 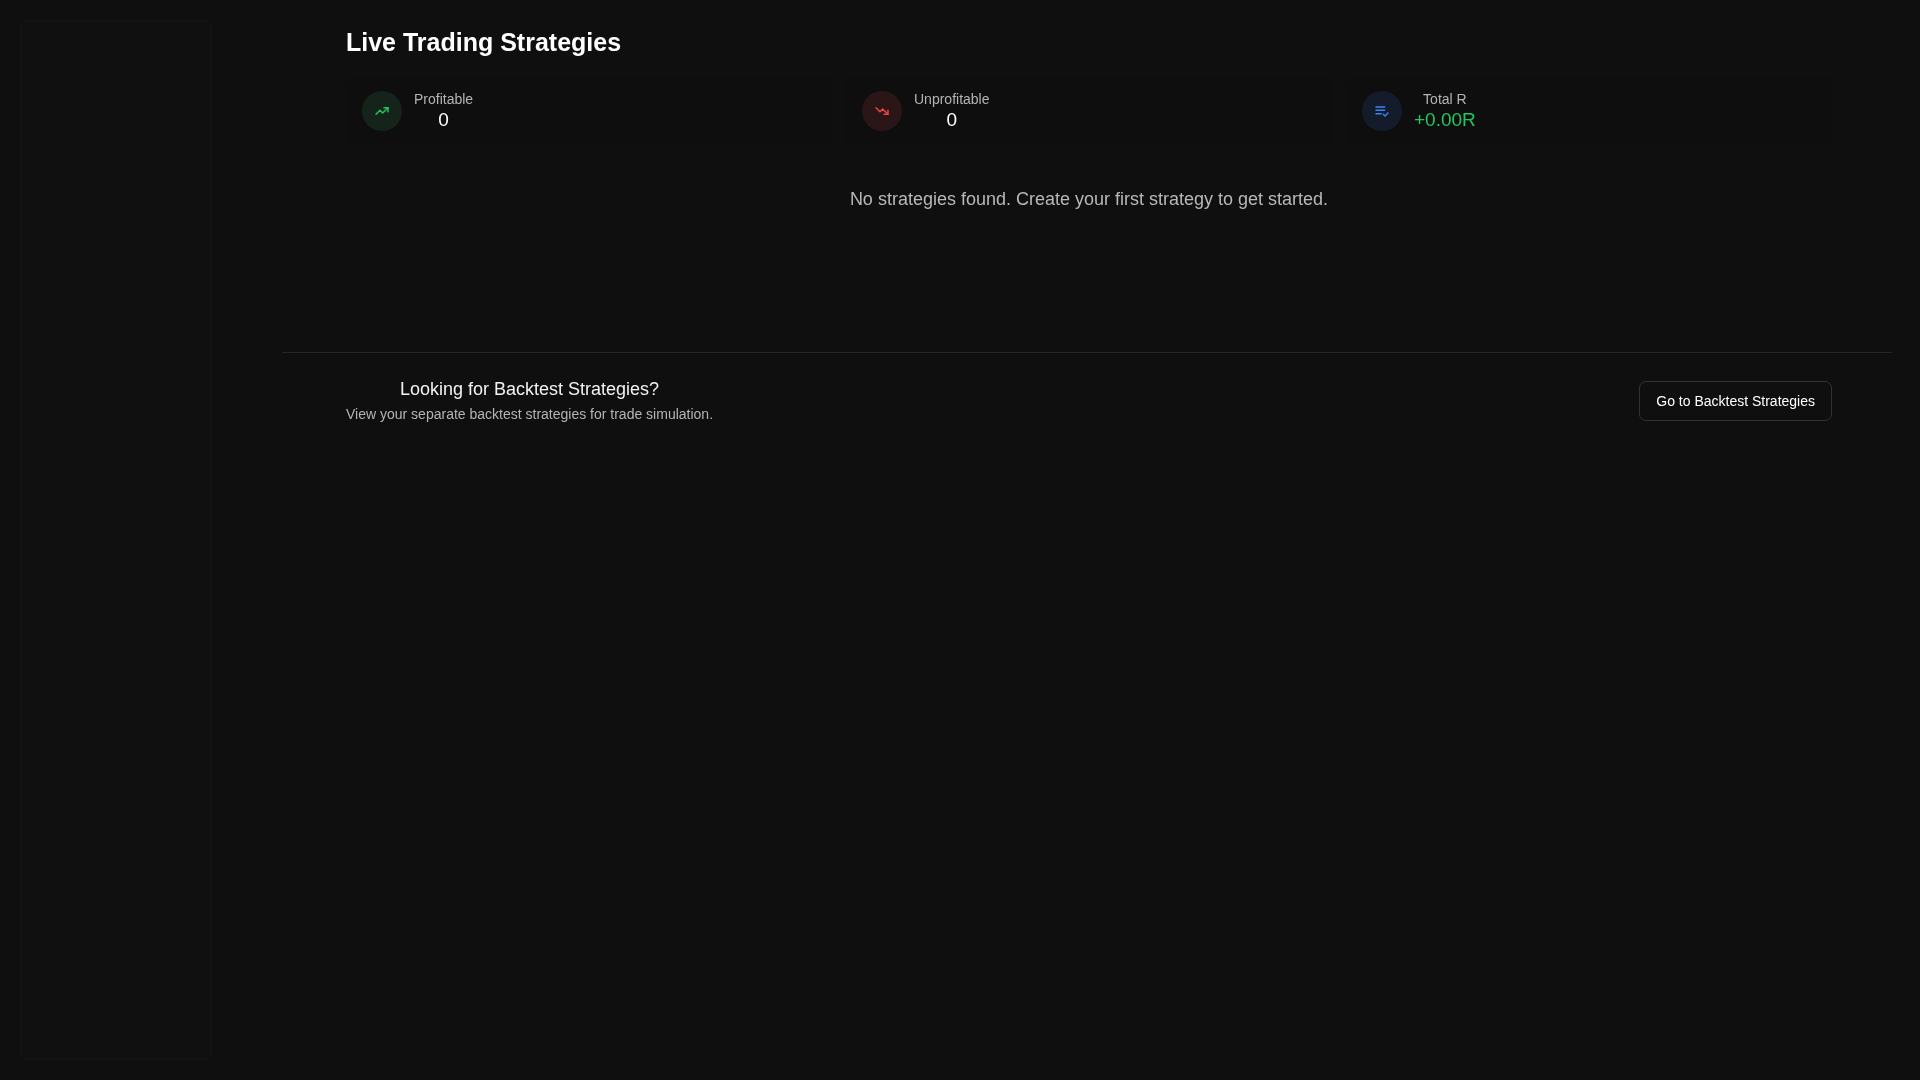 What do you see at coordinates (1445, 99) in the screenshot?
I see `stat-label: Total R` at bounding box center [1445, 99].